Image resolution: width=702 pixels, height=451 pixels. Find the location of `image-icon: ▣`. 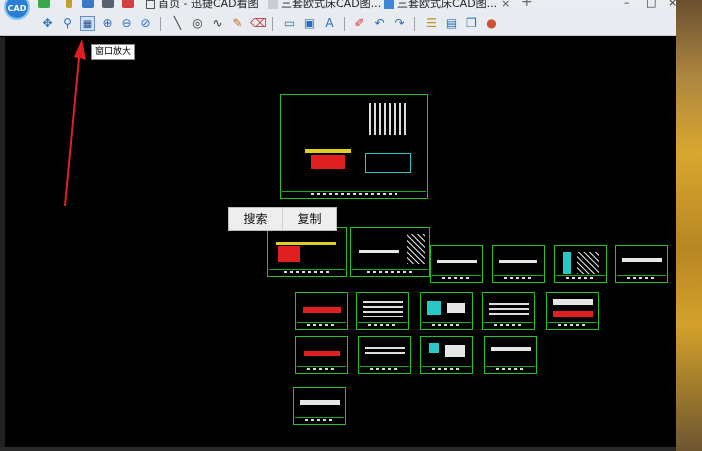

image-icon: ▣ is located at coordinates (309, 23).